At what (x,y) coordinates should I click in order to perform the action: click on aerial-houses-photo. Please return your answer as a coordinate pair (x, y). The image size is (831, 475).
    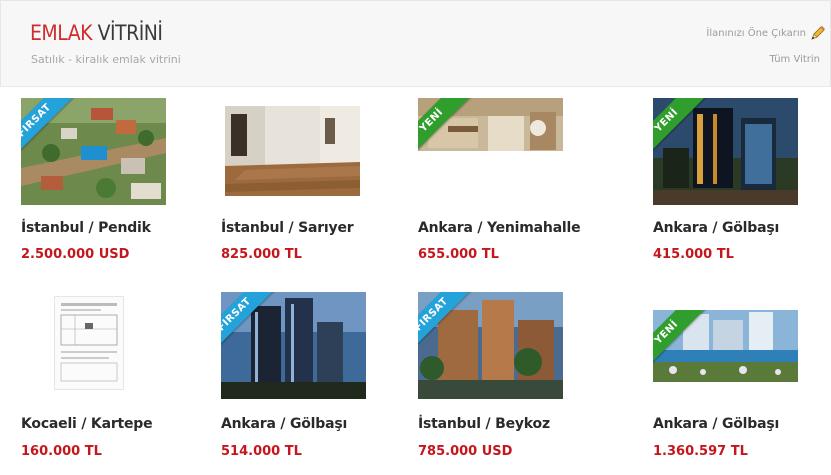
    Looking at the image, I should click on (93, 151).